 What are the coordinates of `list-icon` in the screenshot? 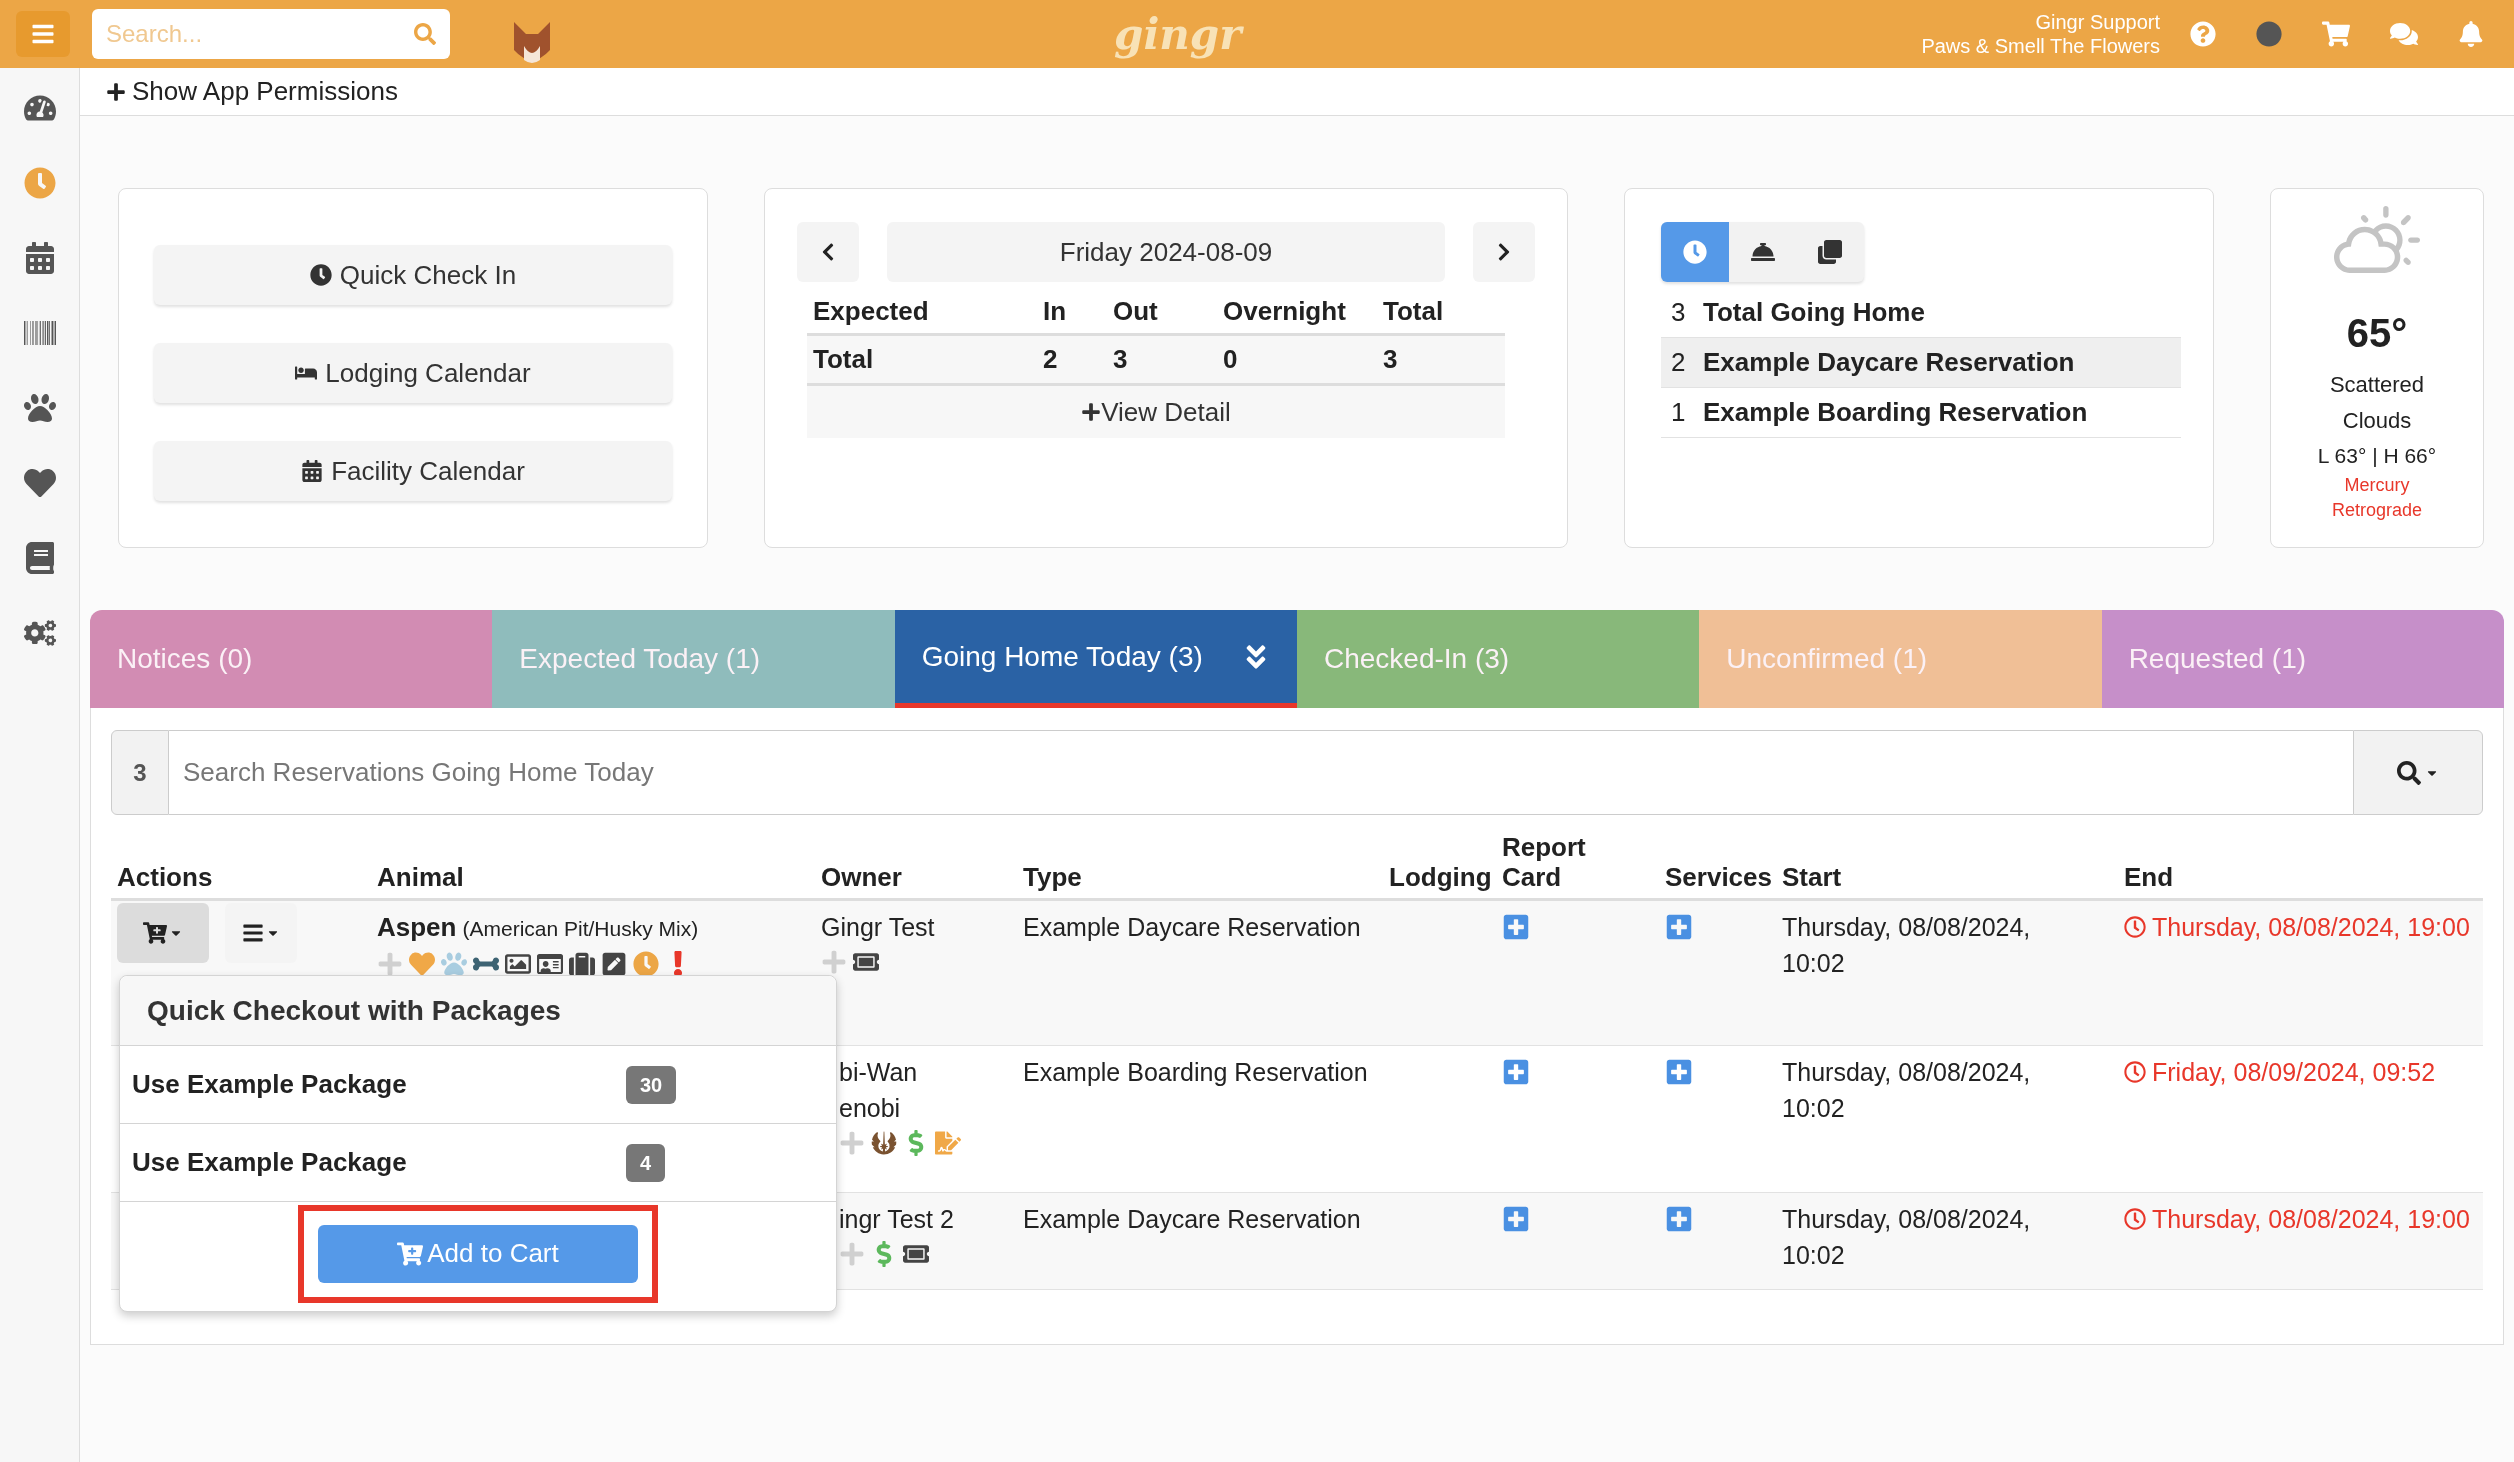 It's located at (253, 933).